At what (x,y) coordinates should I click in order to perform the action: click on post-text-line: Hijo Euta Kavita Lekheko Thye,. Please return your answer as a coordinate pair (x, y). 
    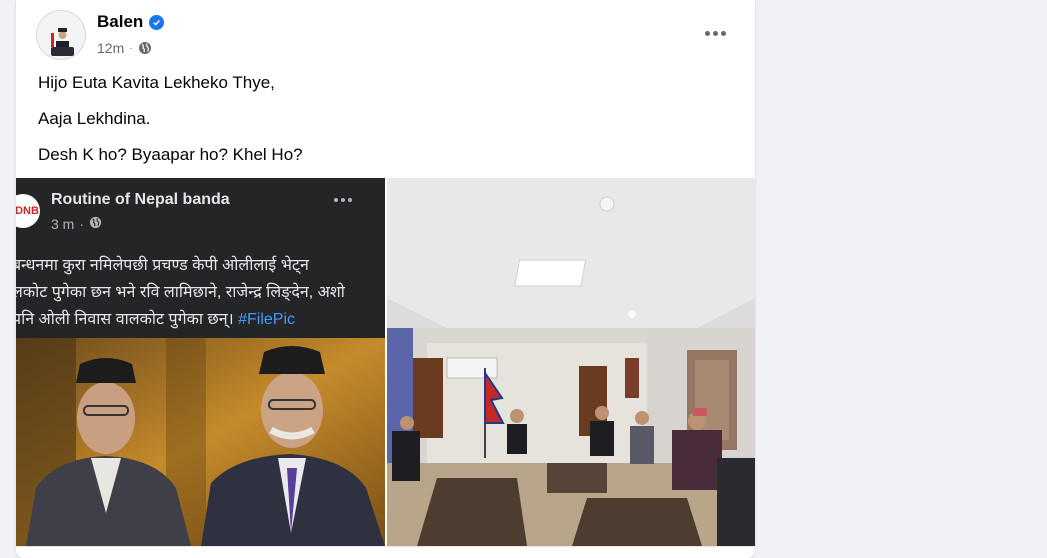
    Looking at the image, I should click on (156, 82).